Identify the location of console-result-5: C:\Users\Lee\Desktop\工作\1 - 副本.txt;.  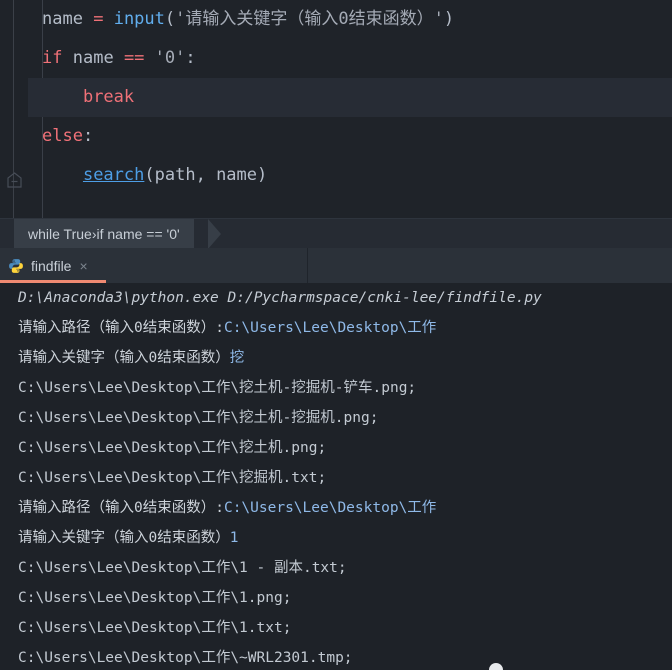
(336, 568).